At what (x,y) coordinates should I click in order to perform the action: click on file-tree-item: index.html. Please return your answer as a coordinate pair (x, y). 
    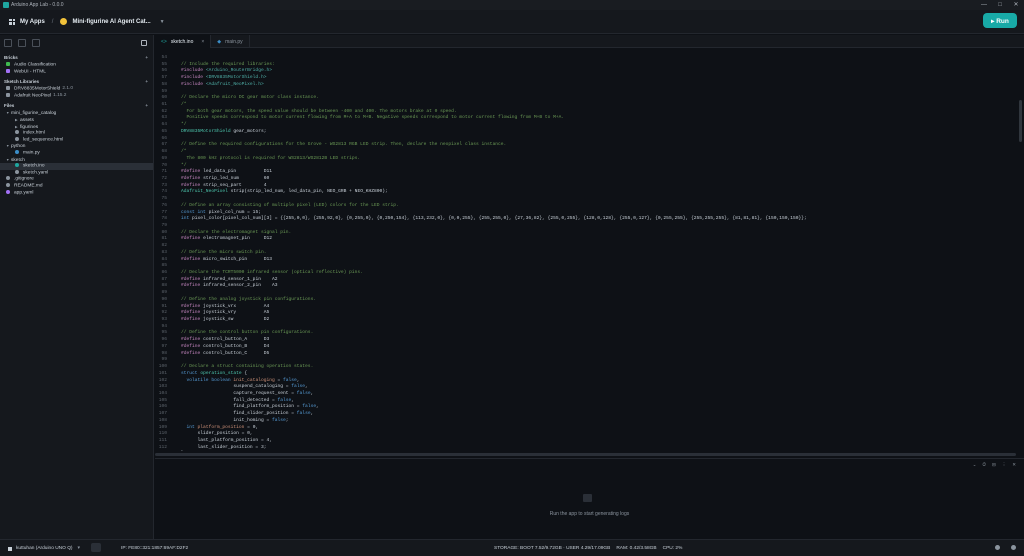
    Looking at the image, I should click on (76, 133).